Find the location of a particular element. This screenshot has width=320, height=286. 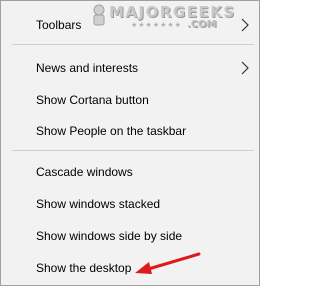

menu-item-label: Toolbars is located at coordinates (59, 25).